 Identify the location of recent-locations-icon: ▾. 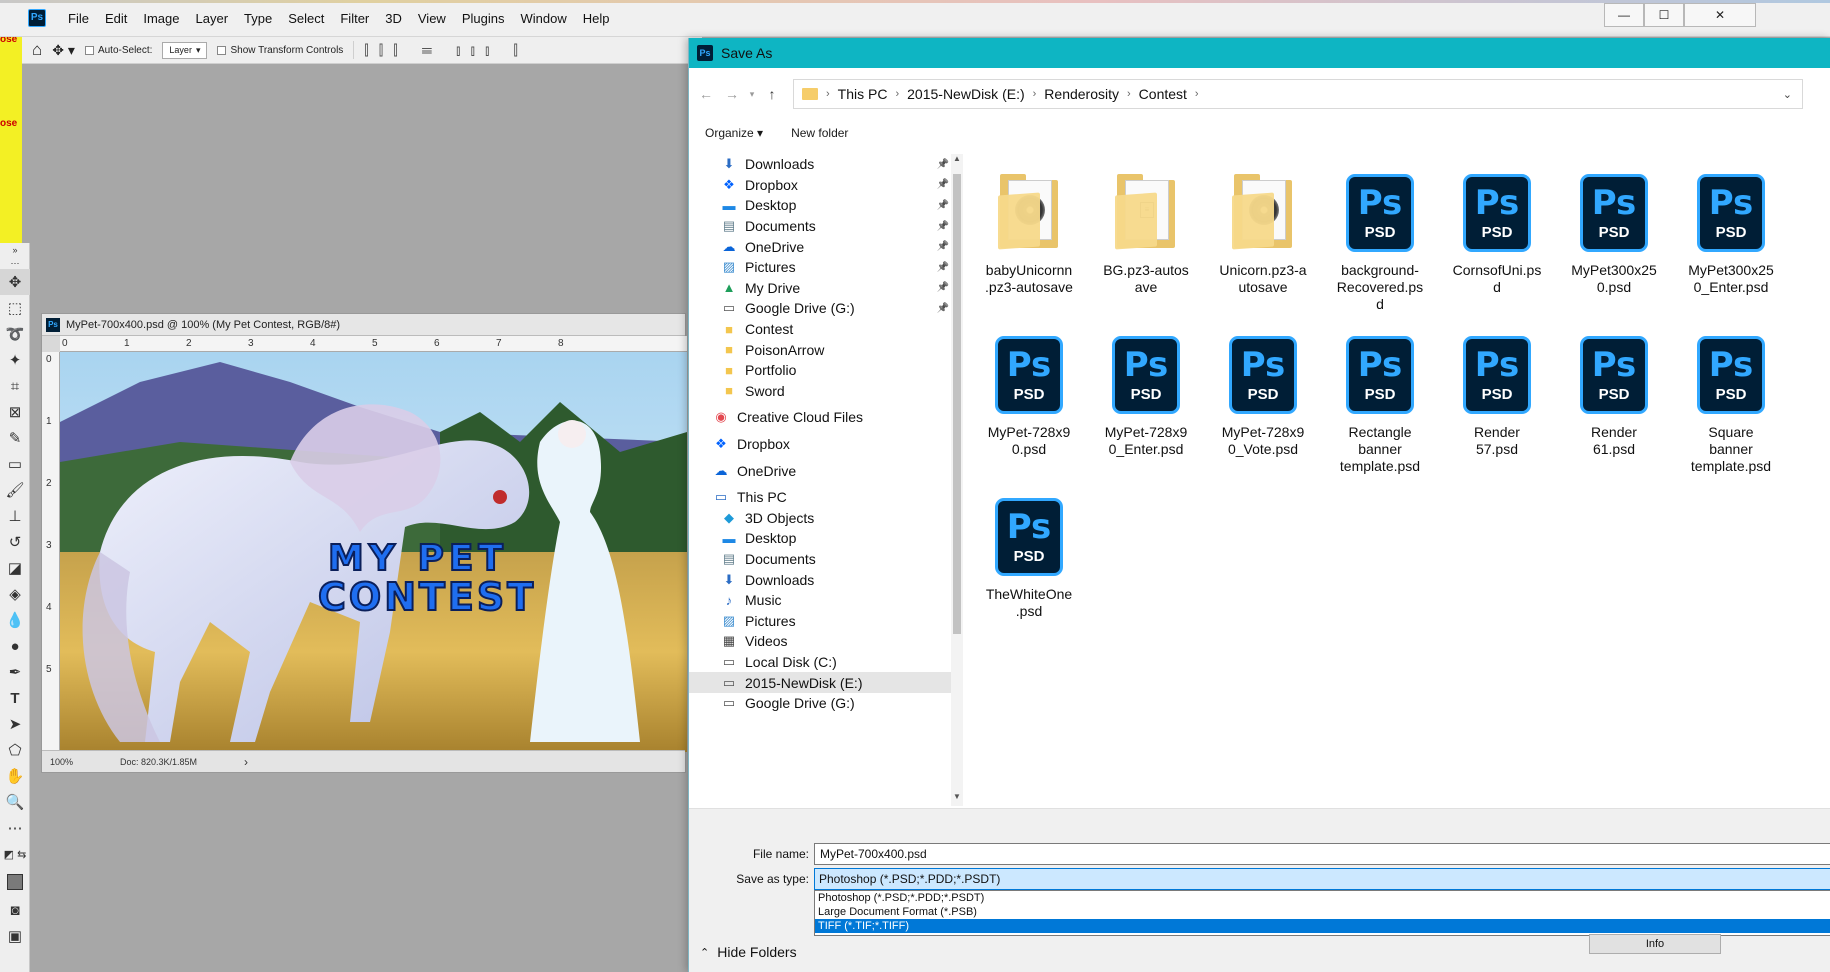
(752, 94).